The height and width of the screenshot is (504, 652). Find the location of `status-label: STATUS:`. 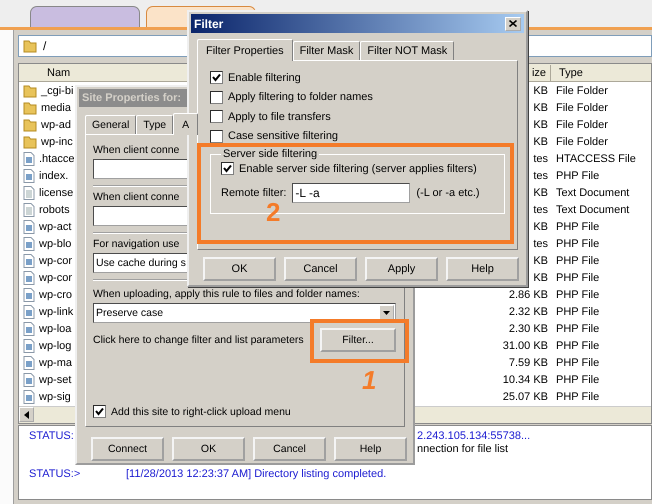

status-label: STATUS: is located at coordinates (52, 436).